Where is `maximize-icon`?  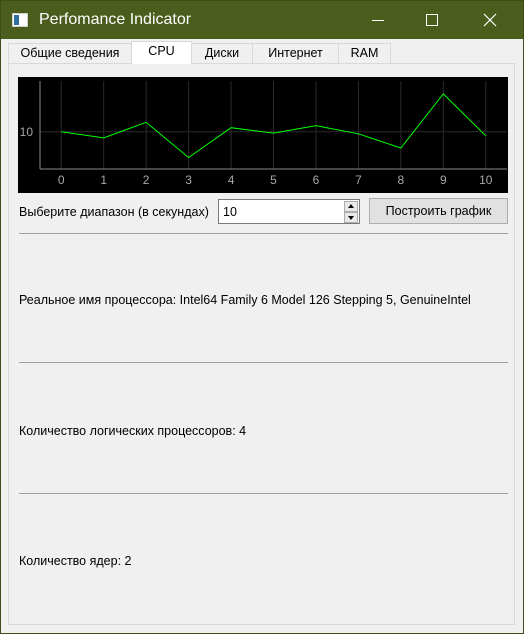
maximize-icon is located at coordinates (432, 20).